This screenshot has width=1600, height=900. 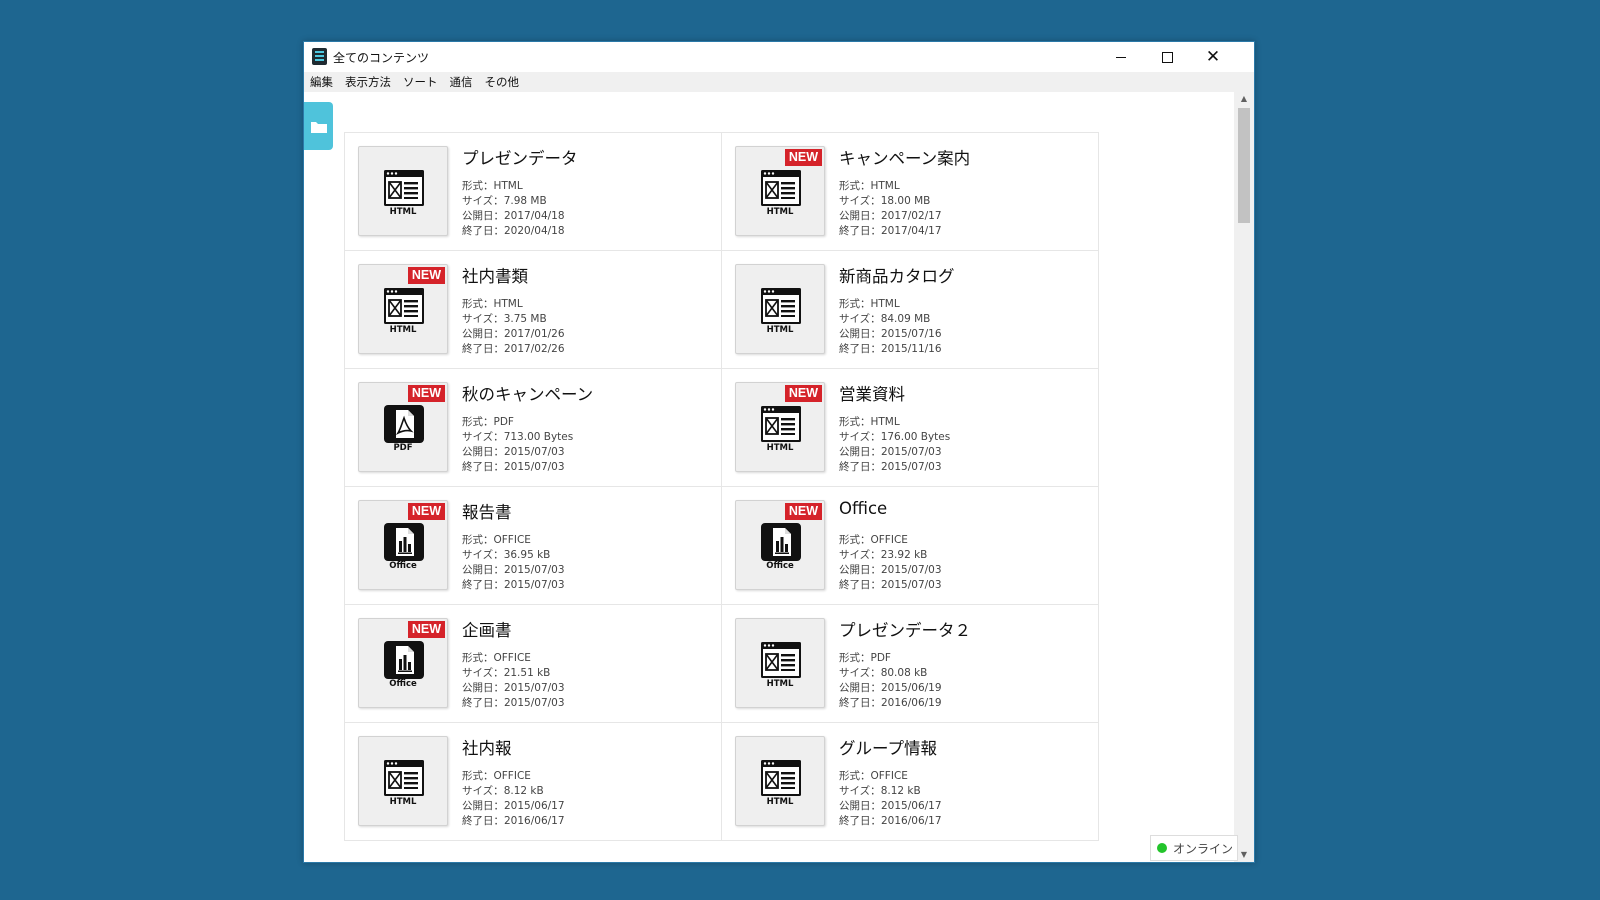 What do you see at coordinates (1244, 165) in the screenshot?
I see `scroll-thumb` at bounding box center [1244, 165].